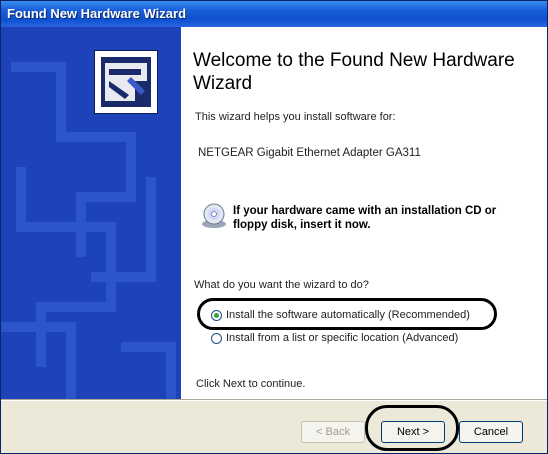  What do you see at coordinates (97, 13) in the screenshot?
I see `window-title: Found New Hardware Wizard` at bounding box center [97, 13].